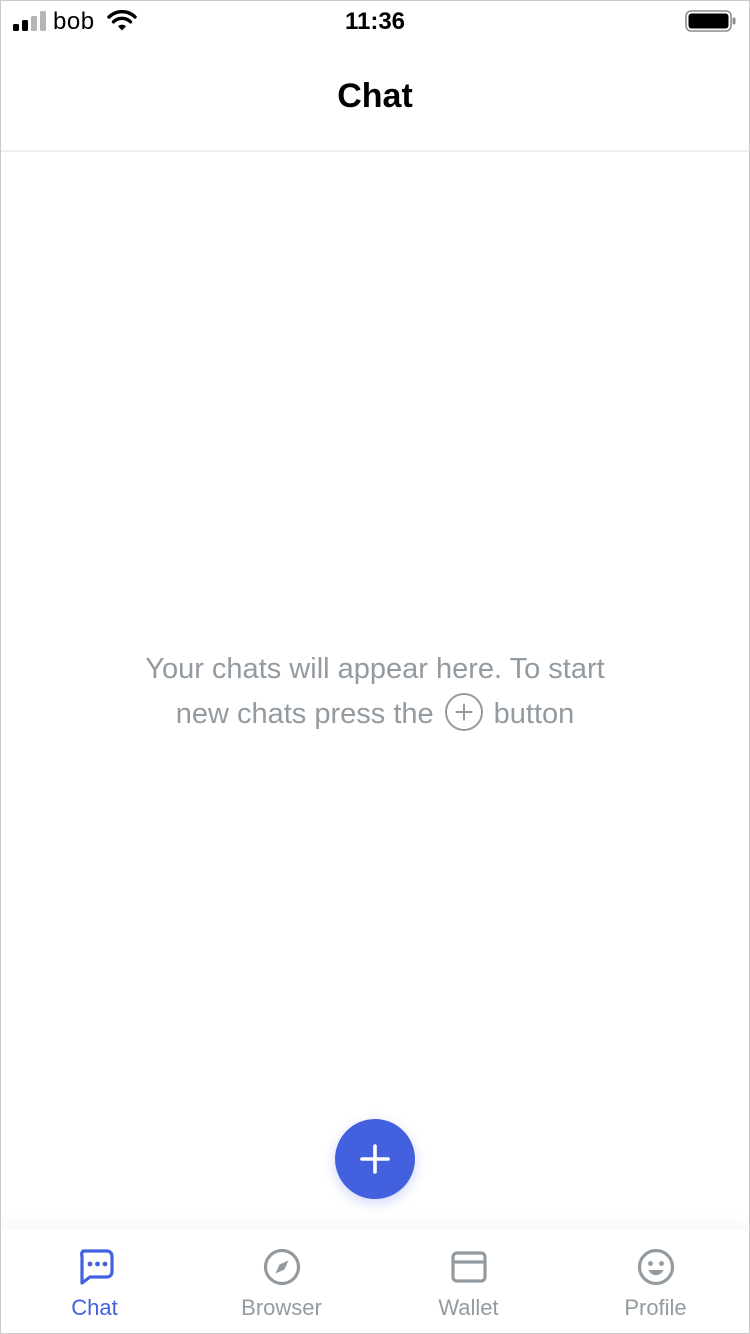 This screenshot has width=750, height=1334. I want to click on status-time: 11:36, so click(375, 21).